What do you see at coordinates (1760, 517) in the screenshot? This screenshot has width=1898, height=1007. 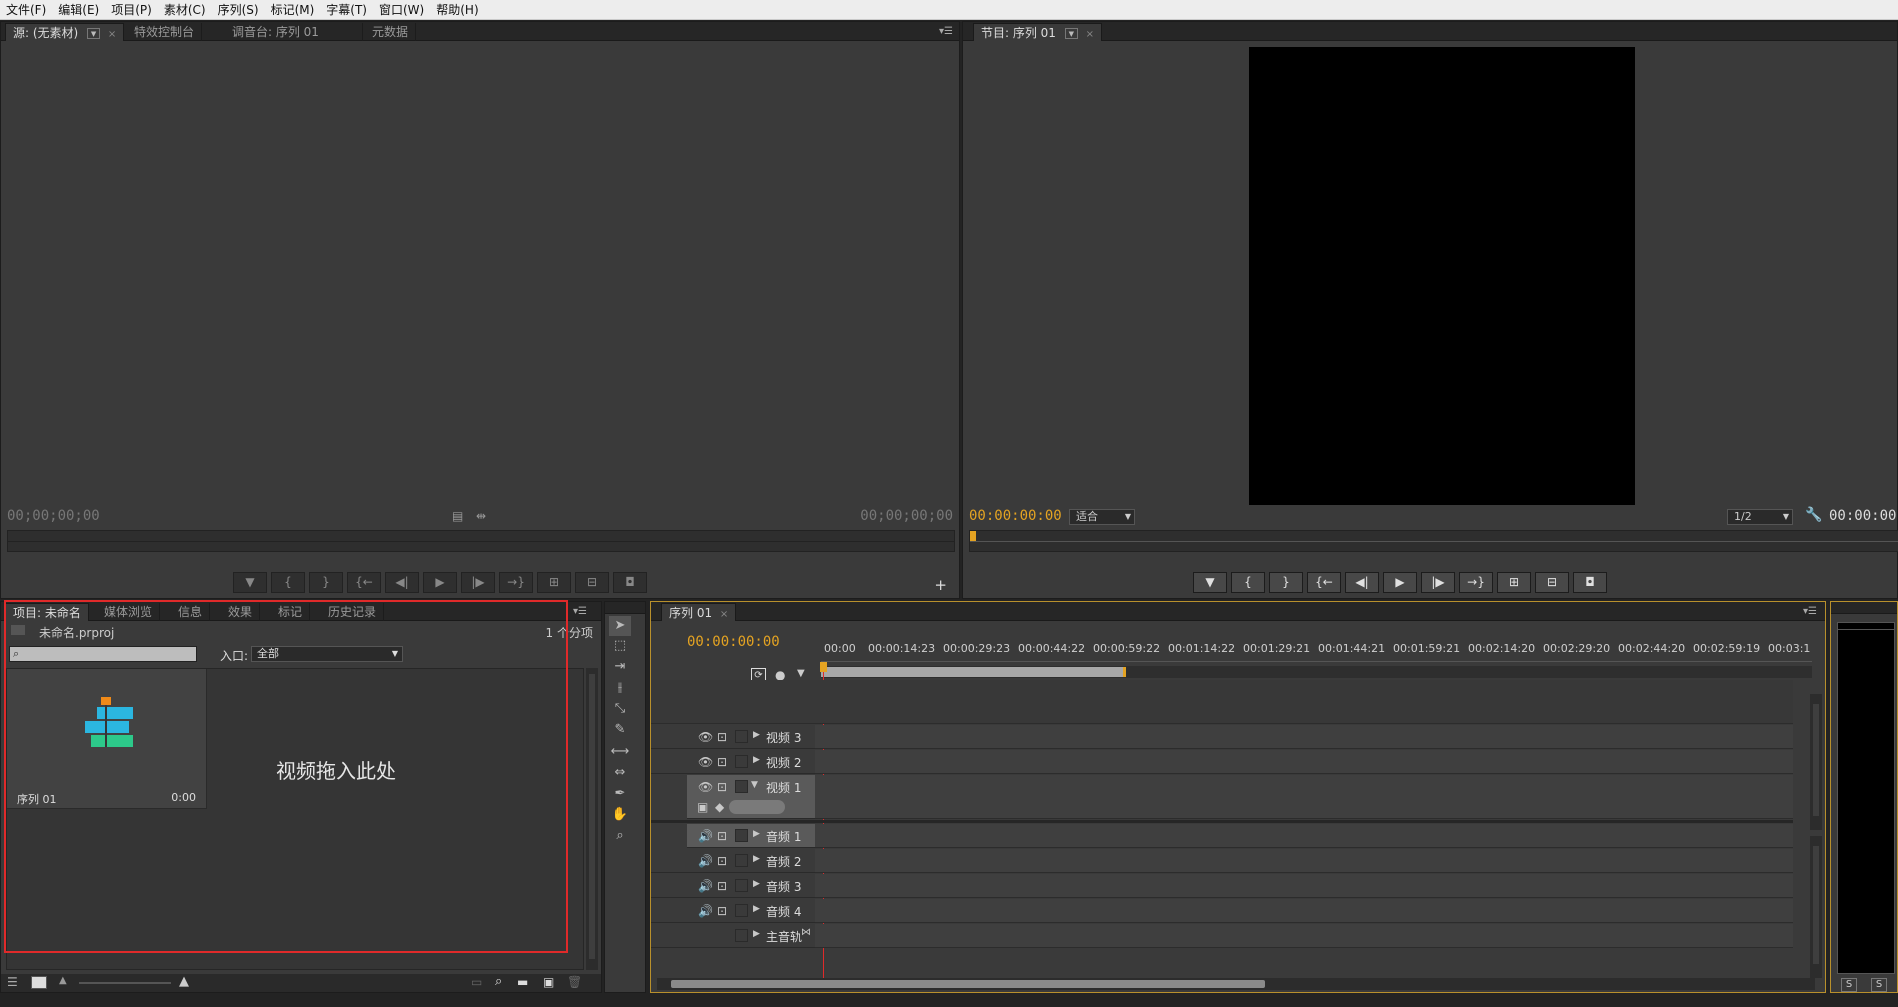 I see `resolution-select: 1/2 ▼` at bounding box center [1760, 517].